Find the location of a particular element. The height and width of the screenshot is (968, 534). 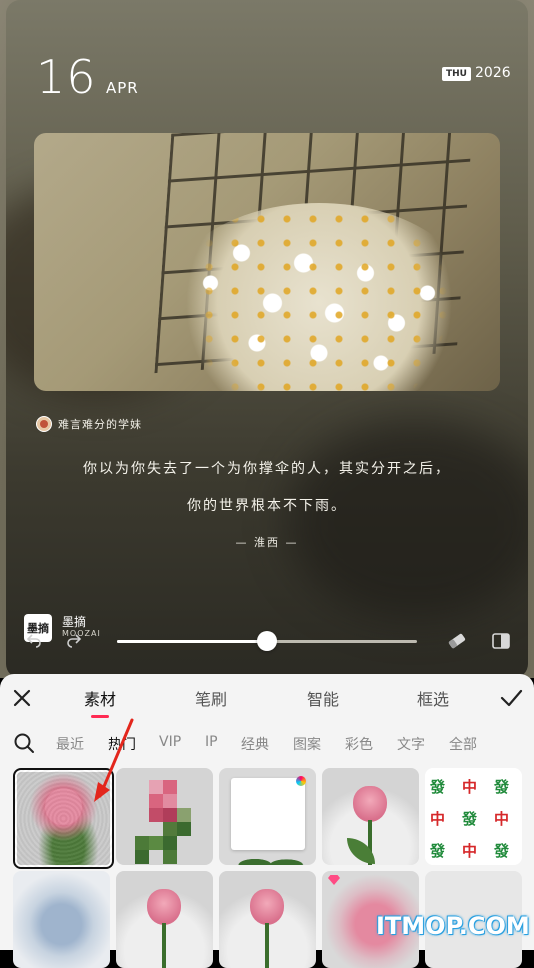

frame-paper is located at coordinates (268, 814).